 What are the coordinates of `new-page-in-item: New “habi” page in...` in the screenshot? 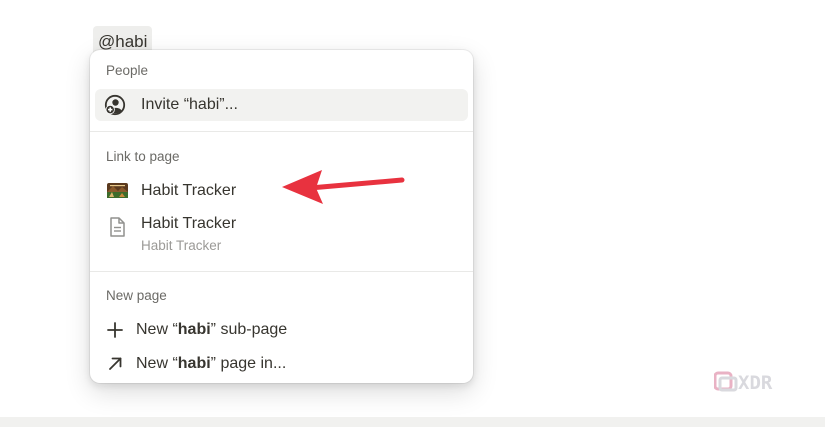 It's located at (281, 364).